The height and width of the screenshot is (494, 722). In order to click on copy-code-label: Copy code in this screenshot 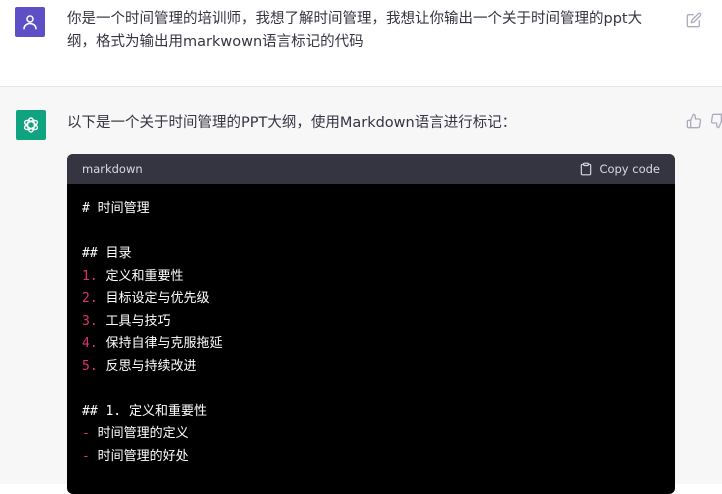, I will do `click(629, 169)`.